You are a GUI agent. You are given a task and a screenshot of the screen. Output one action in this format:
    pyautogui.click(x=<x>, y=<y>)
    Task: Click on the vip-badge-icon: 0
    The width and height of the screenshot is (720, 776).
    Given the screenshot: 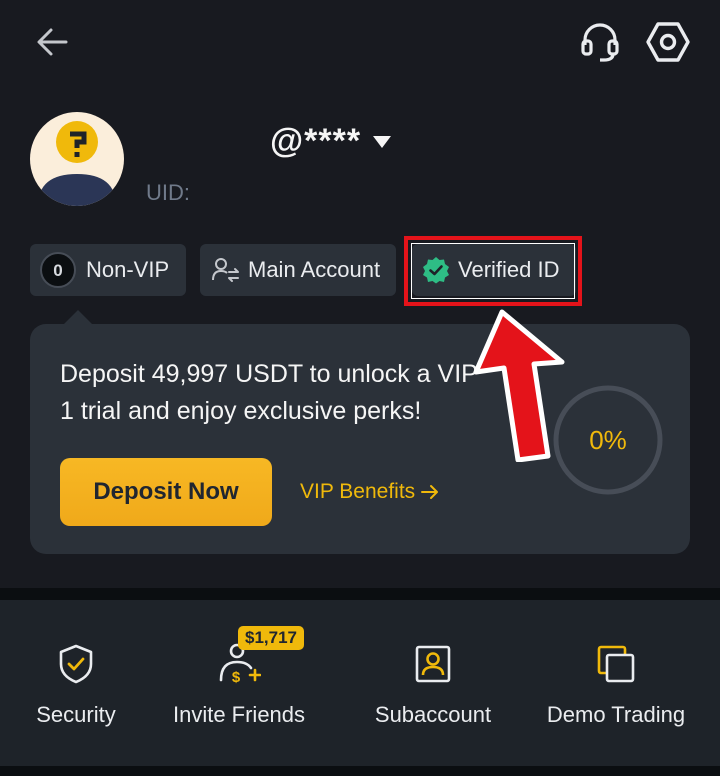 What is the action you would take?
    pyautogui.click(x=58, y=270)
    